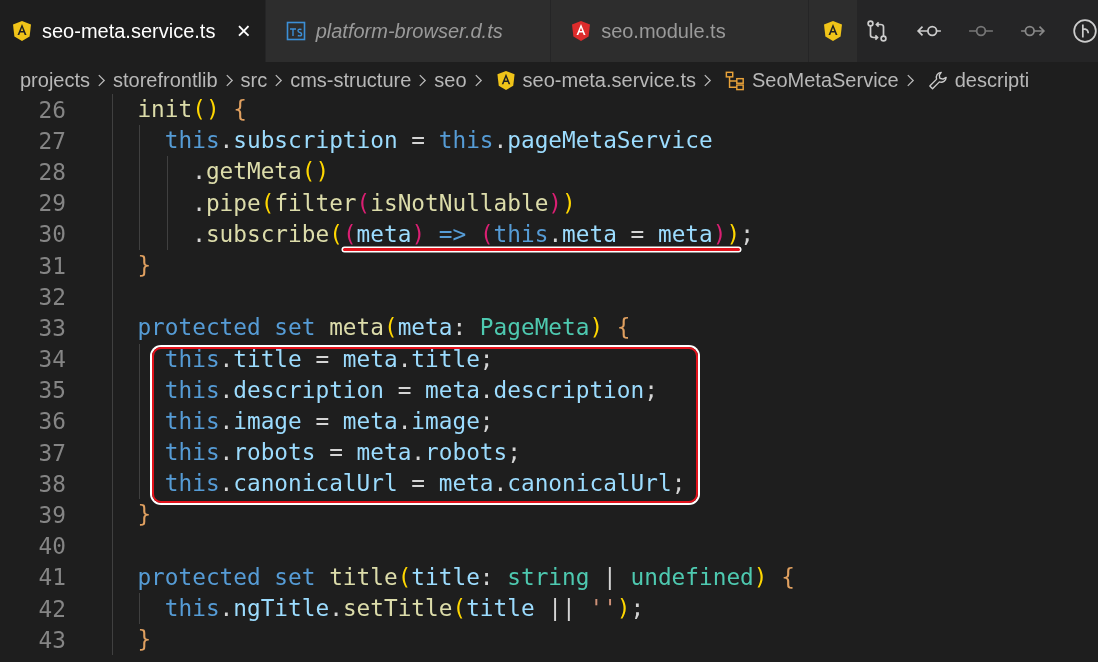  Describe the element at coordinates (51, 452) in the screenshot. I see `line-number: 37` at that location.